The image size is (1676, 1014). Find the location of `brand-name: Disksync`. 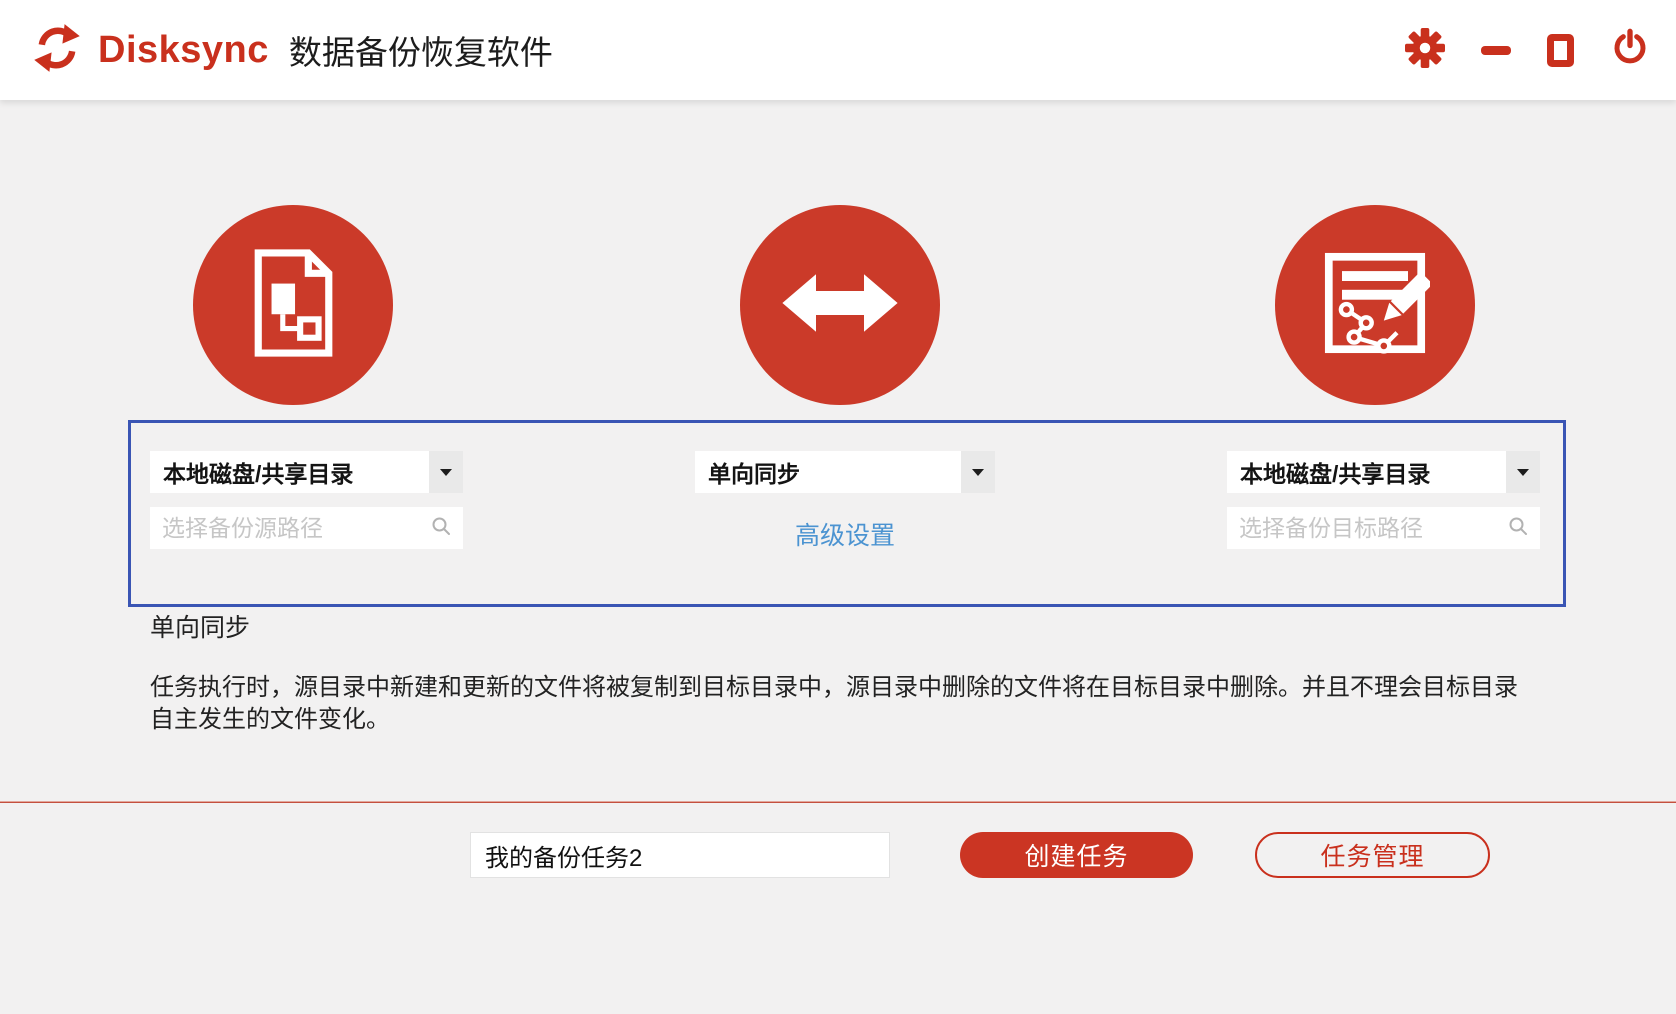

brand-name: Disksync is located at coordinates (183, 49).